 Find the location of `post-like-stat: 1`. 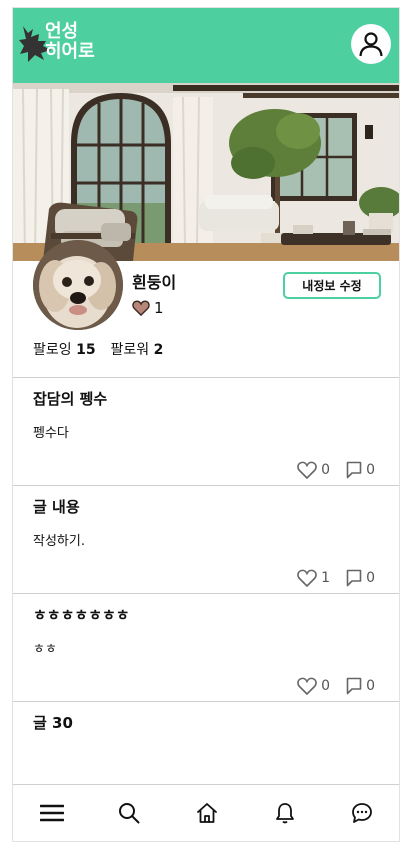

post-like-stat: 1 is located at coordinates (313, 578).